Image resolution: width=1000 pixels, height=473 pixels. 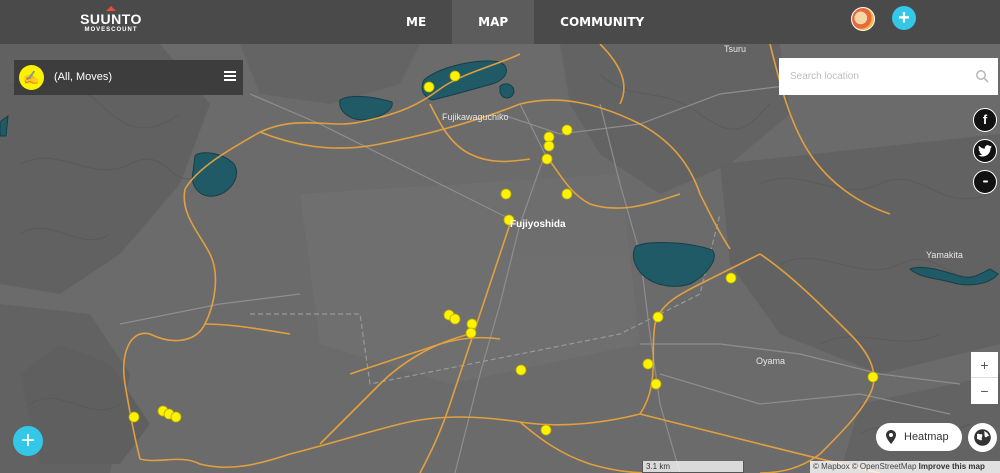 I want to click on main-nav: ME MAP COMMUNITY, so click(x=525, y=22).